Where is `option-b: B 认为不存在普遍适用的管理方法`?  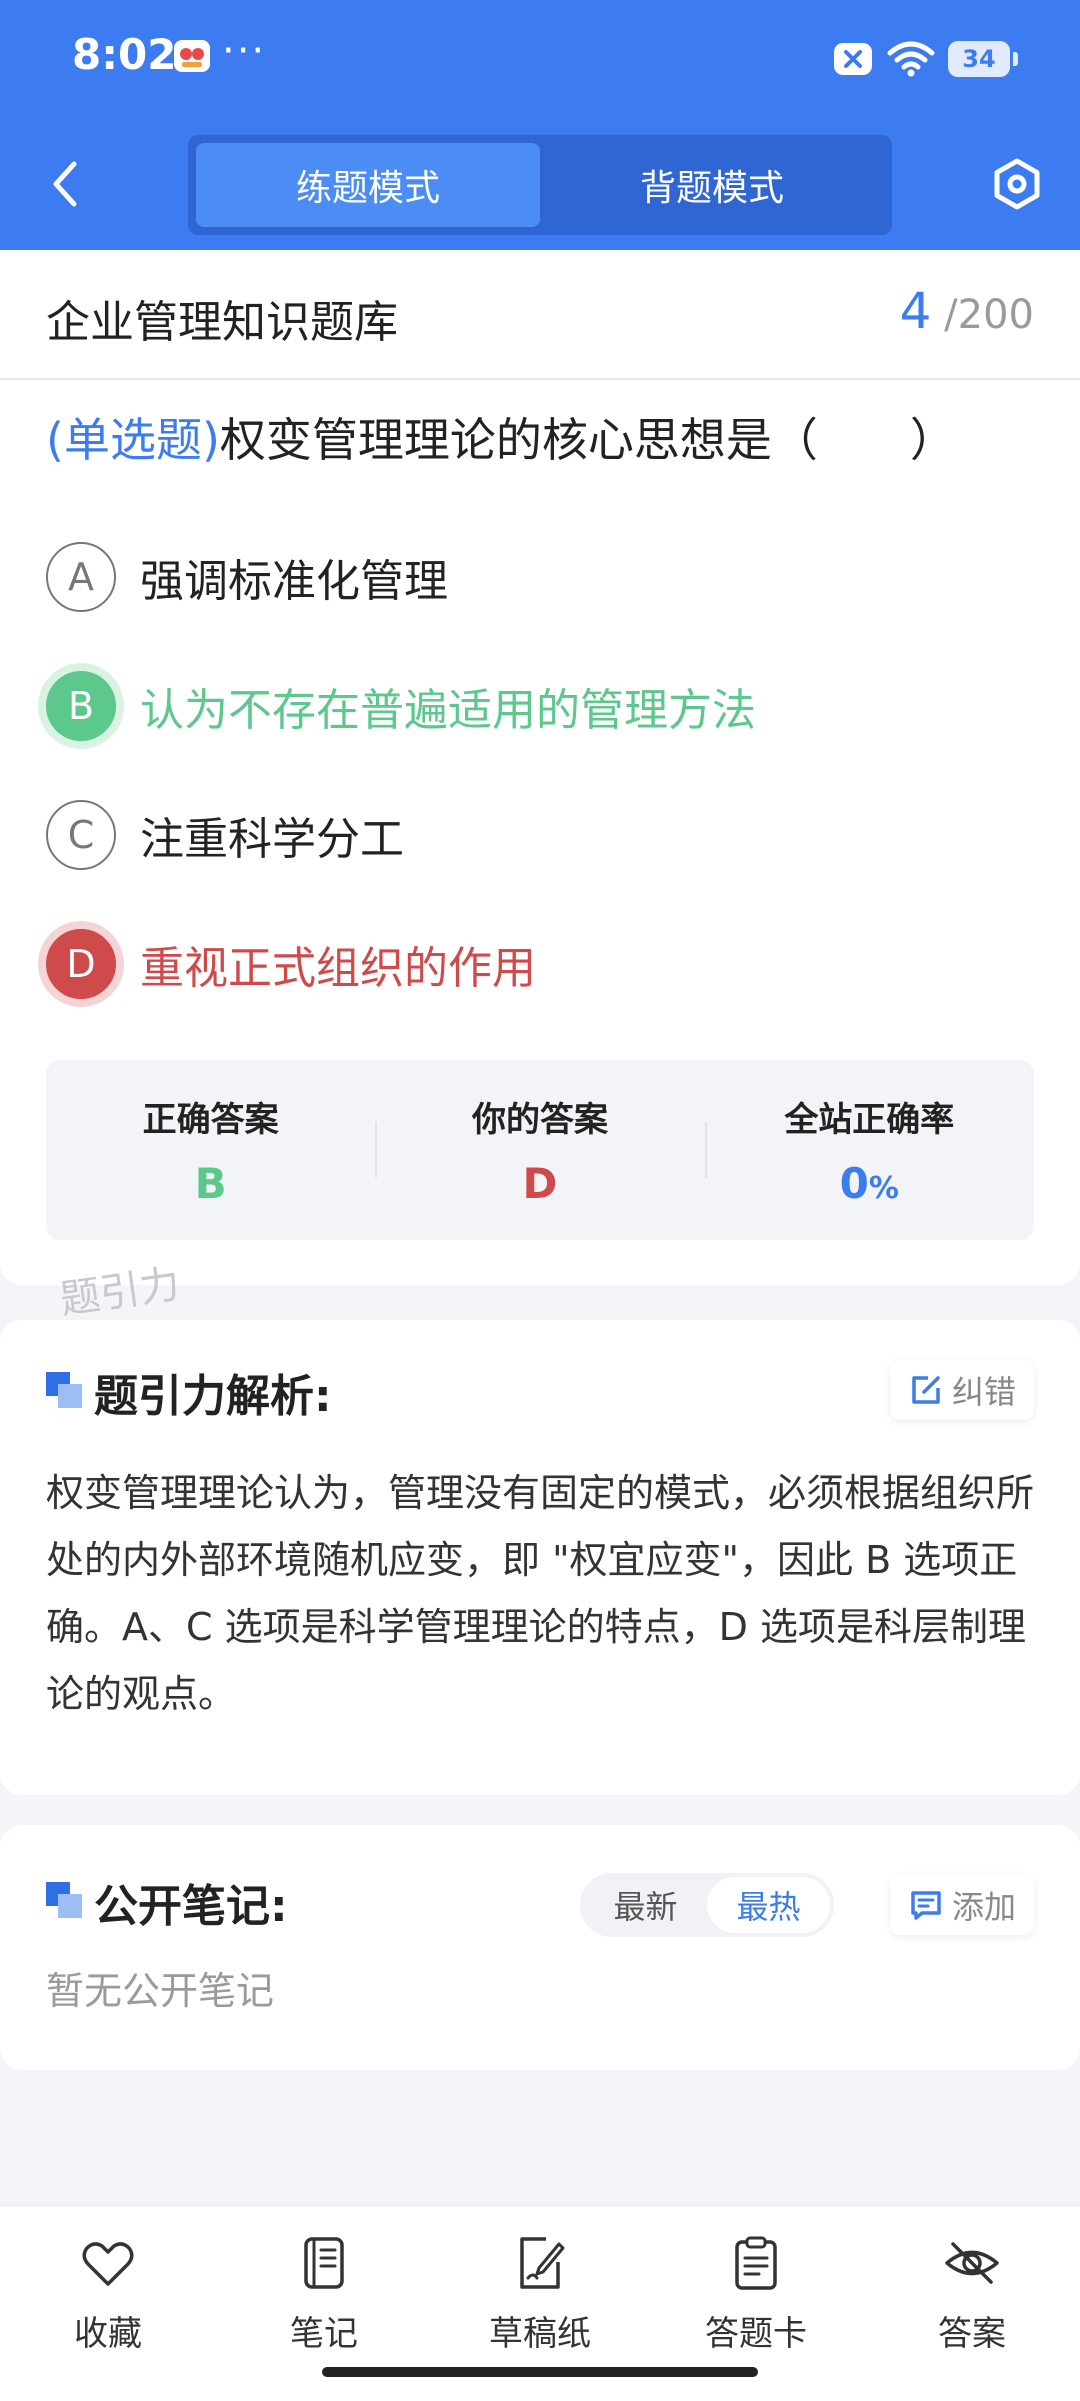
option-b: B 认为不存在普遍适用的管理方法 is located at coordinates (401, 706).